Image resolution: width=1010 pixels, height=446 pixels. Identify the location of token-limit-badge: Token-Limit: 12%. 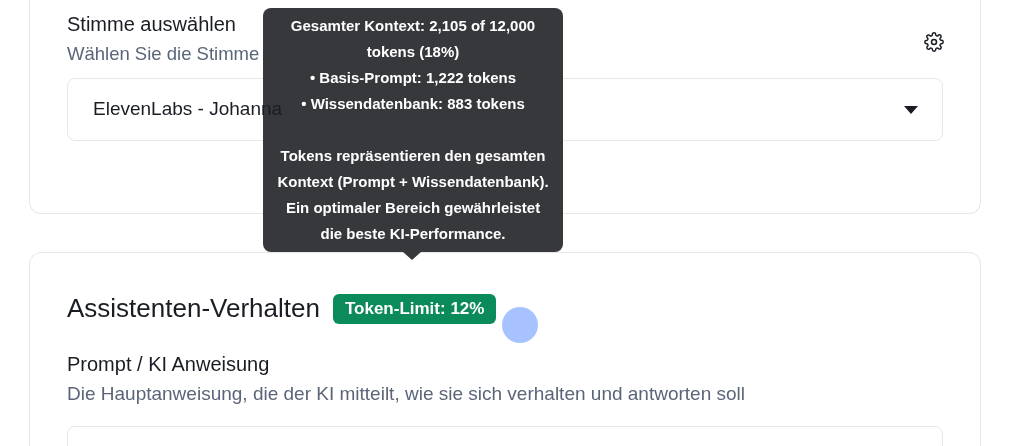
(414, 308).